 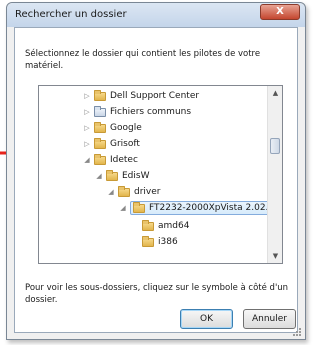 I want to click on tree-item-ft2232-selected: ◢ FT2232-2000XpVista 2.02.04, so click(x=200, y=208).